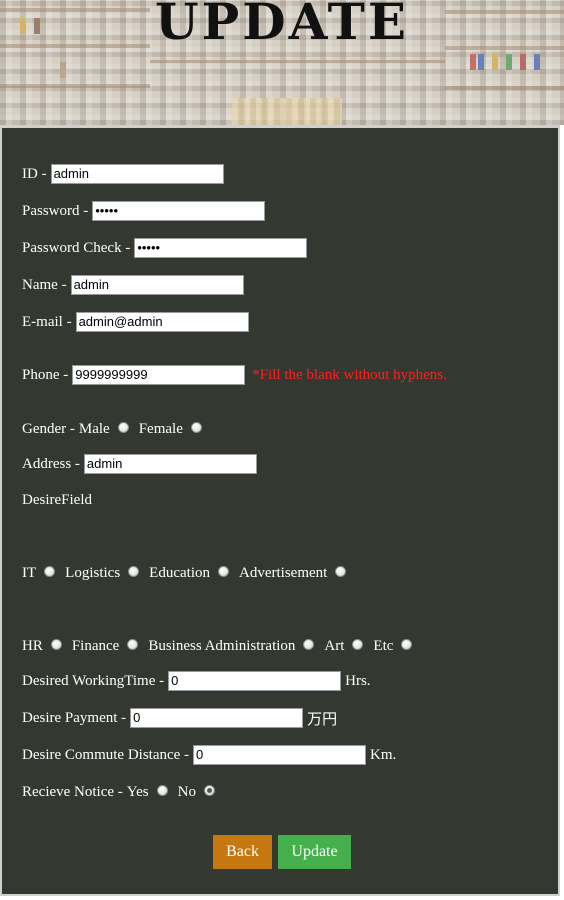 The image size is (564, 900). I want to click on field-finance-label: Finance, so click(95, 645).